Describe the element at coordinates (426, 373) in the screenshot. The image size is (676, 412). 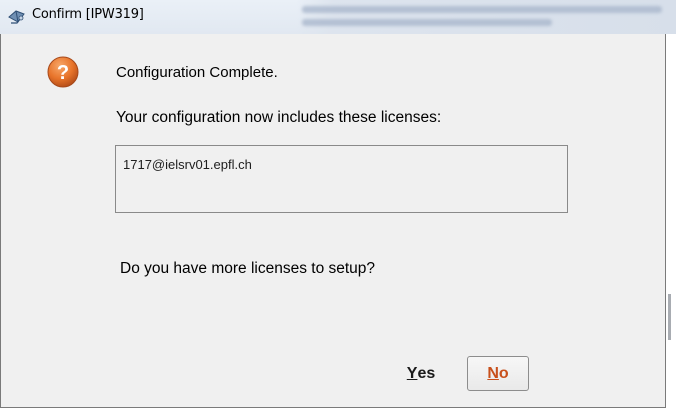
I see `yes-label-rest: es` at that location.